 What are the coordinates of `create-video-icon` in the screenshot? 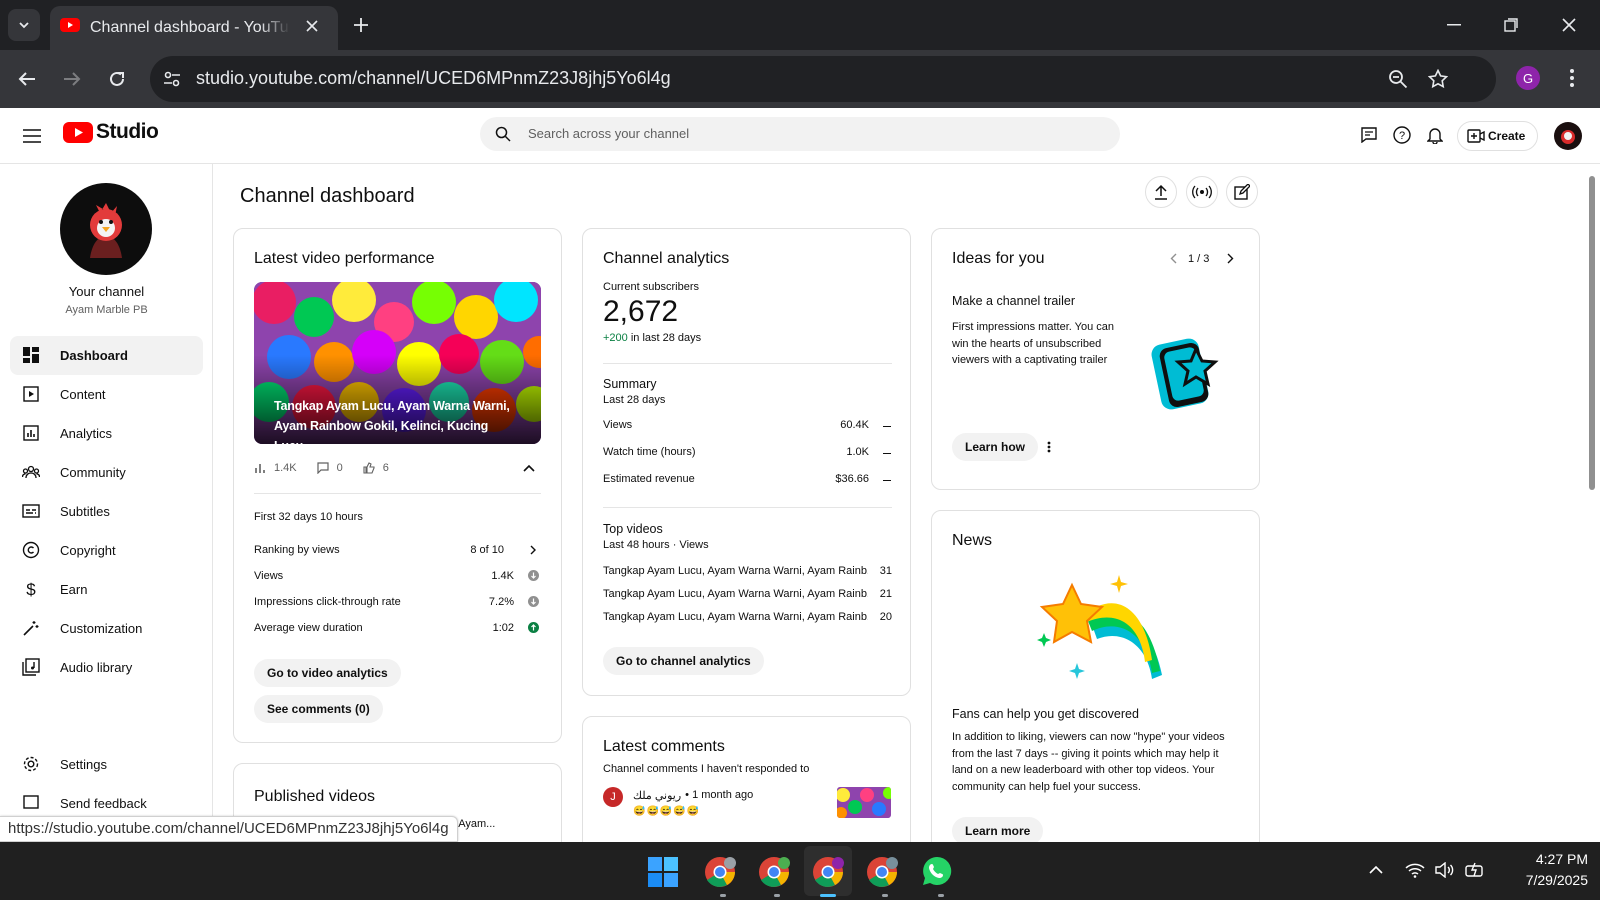 It's located at (1476, 136).